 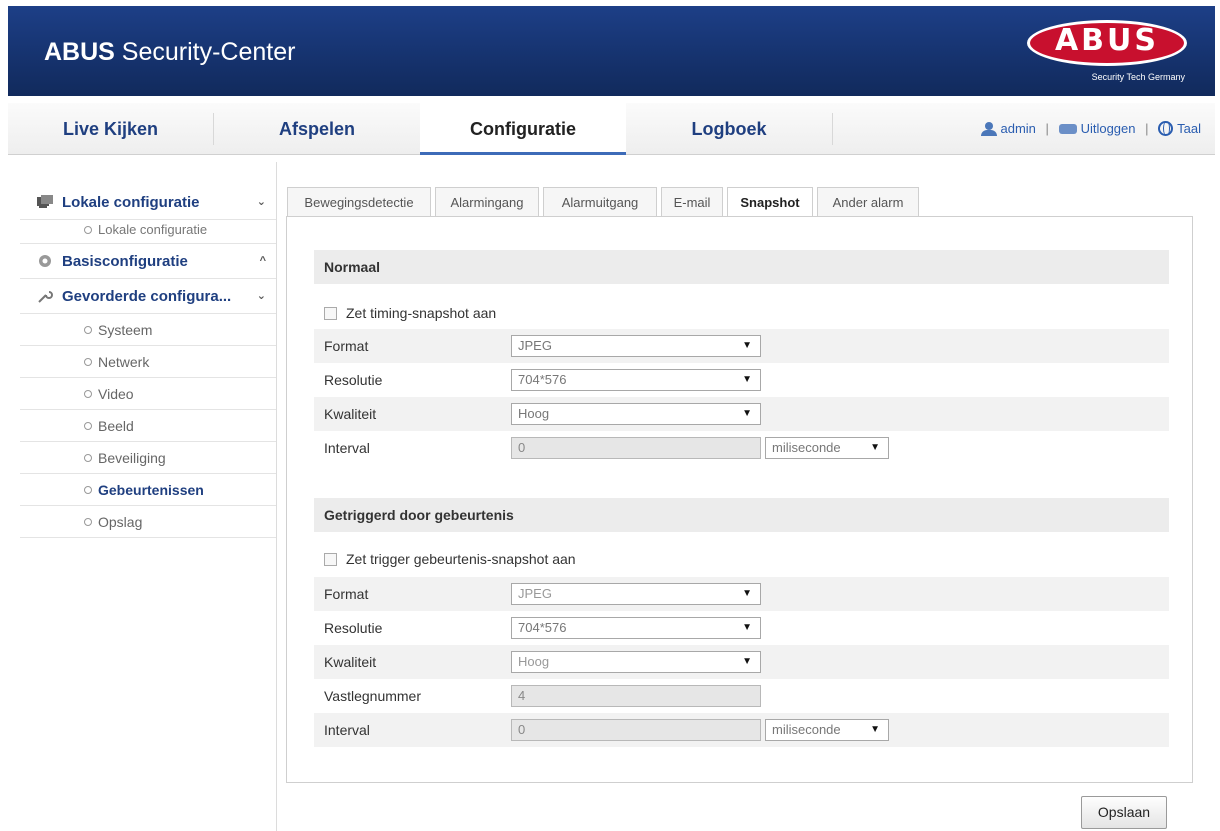 I want to click on timing-snapshot-toggle: Zet timing-snapshot aan, so click(x=410, y=313).